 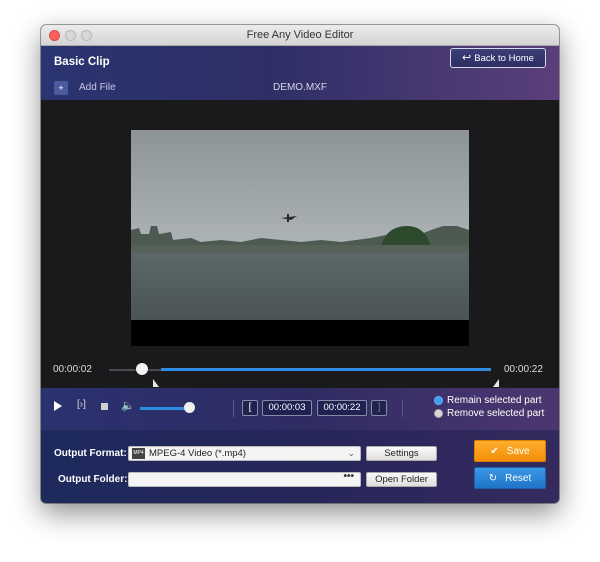 What do you see at coordinates (504, 58) in the screenshot?
I see `back-to-home-label: Back to Home` at bounding box center [504, 58].